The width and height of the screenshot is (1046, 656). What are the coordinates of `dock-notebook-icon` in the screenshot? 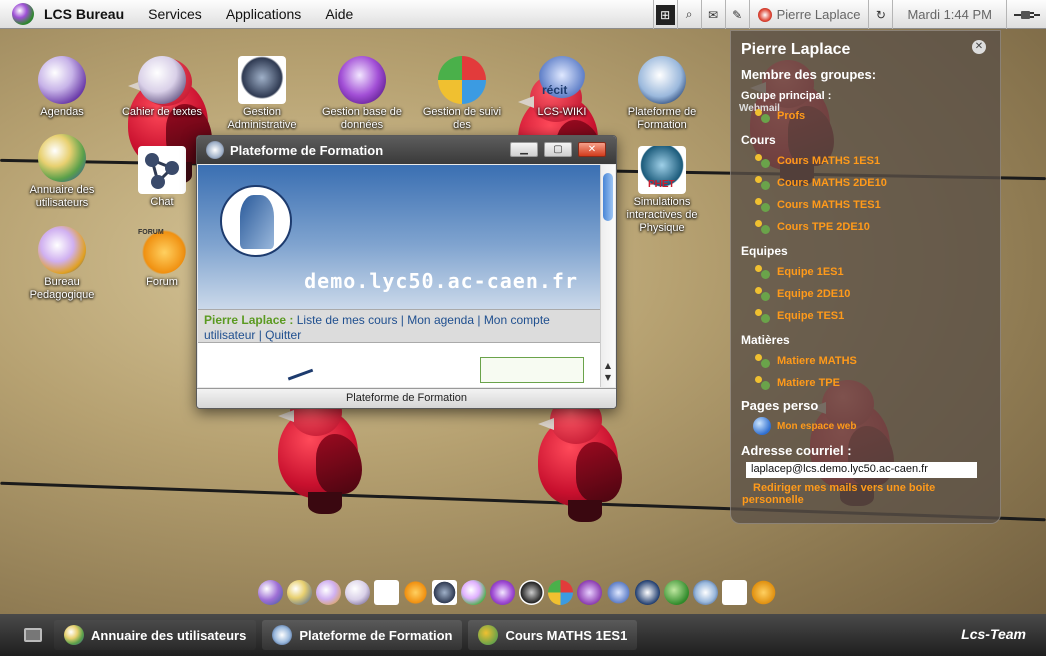 It's located at (357, 592).